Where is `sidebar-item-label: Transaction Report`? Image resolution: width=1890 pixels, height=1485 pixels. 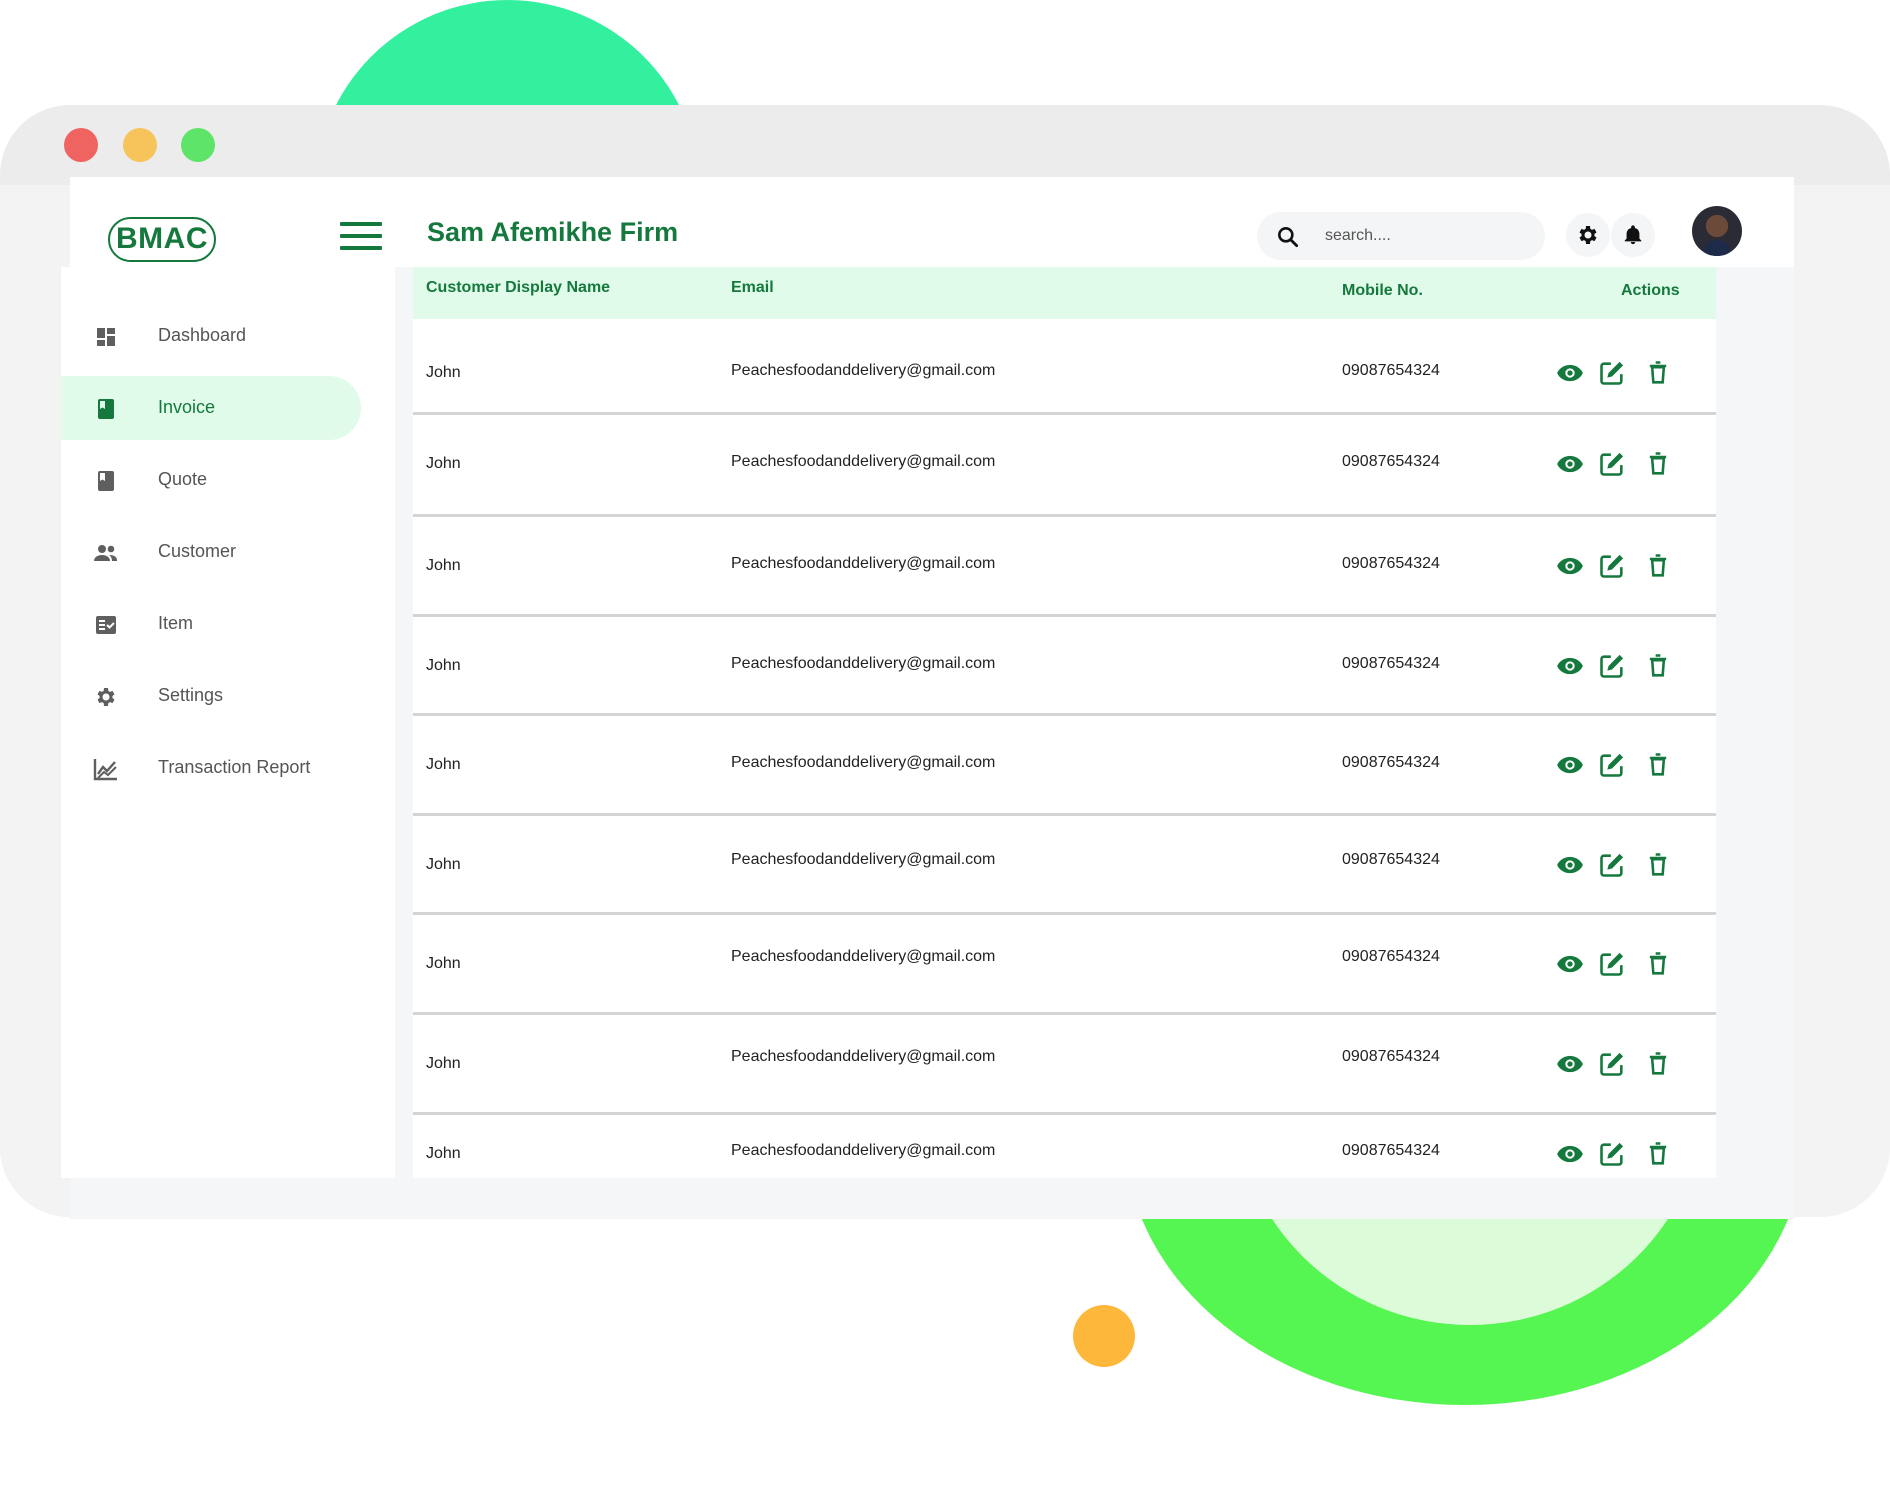 sidebar-item-label: Transaction Report is located at coordinates (234, 767).